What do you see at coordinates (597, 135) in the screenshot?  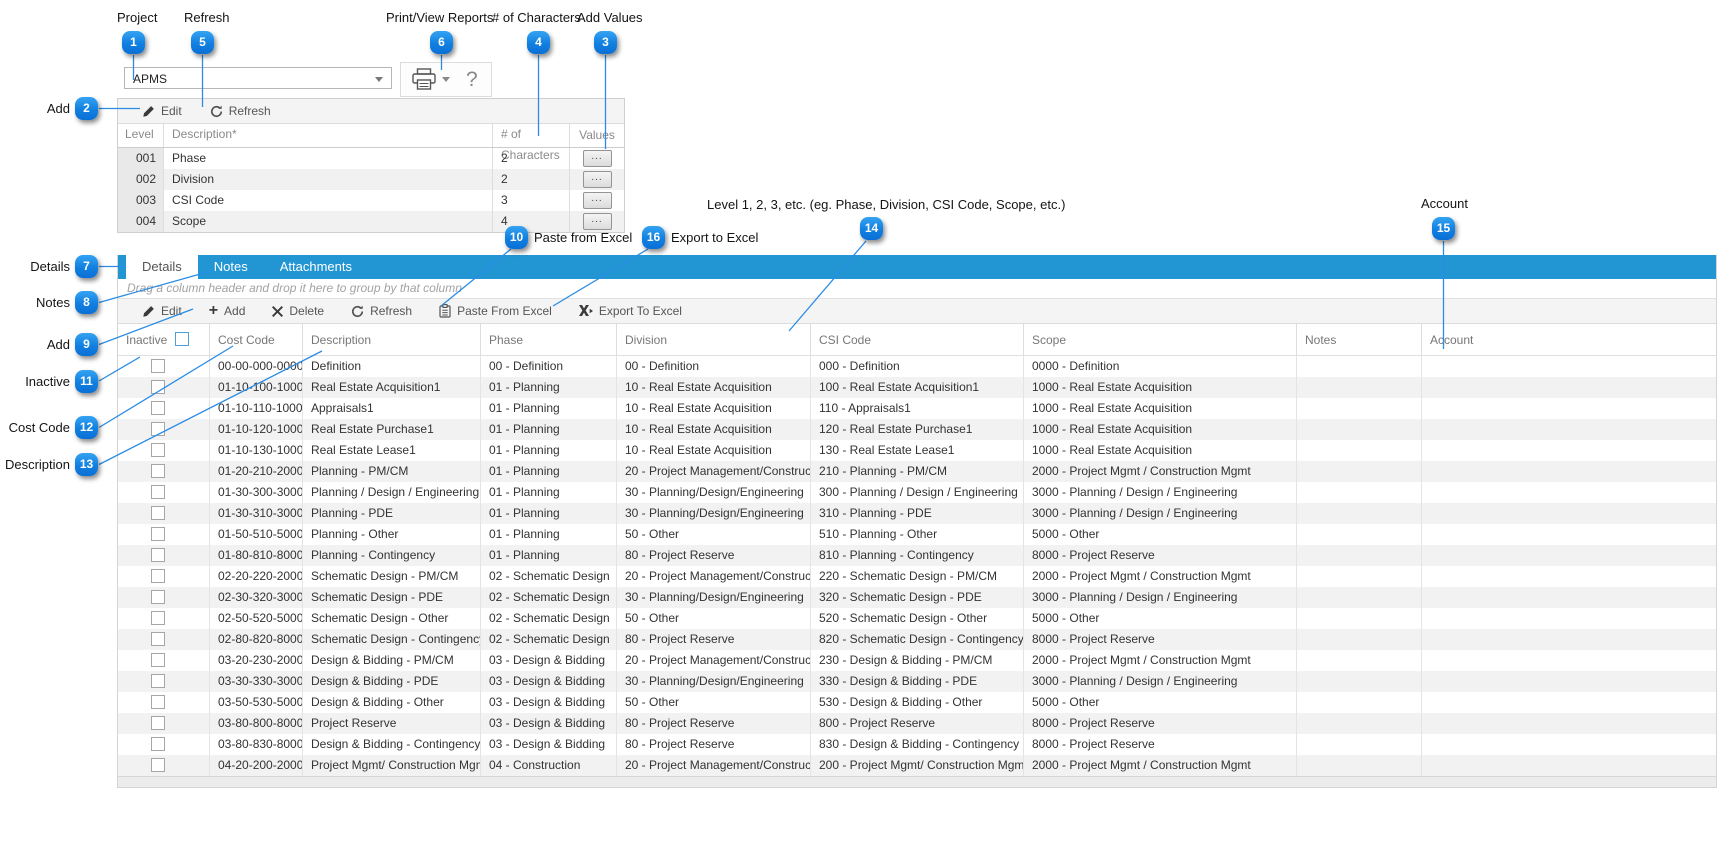 I see `values-col-header: Values` at bounding box center [597, 135].